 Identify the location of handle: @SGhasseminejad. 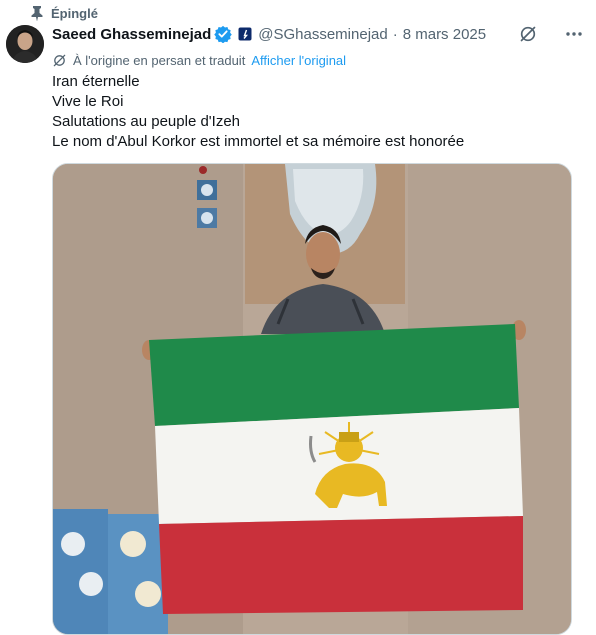
(322, 34).